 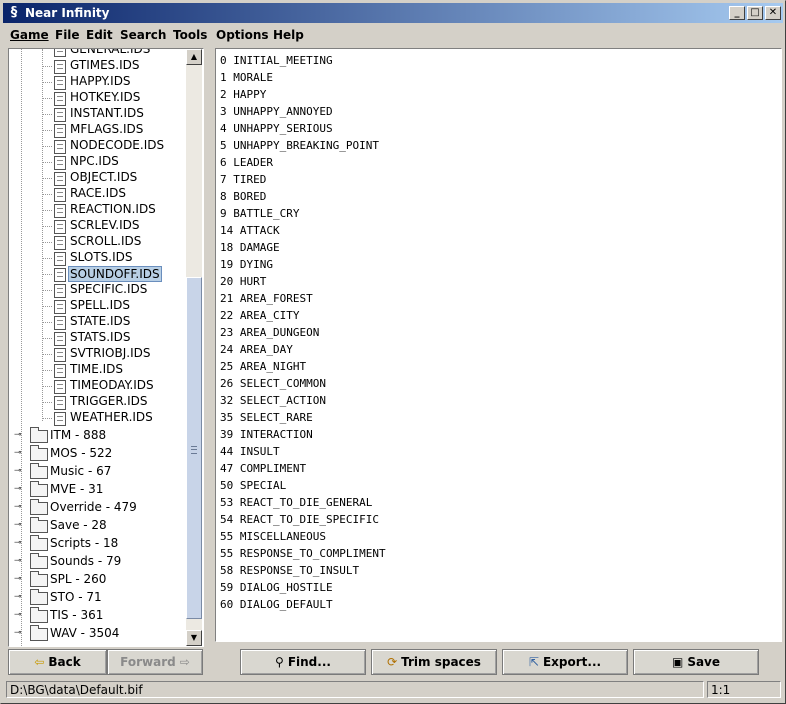 What do you see at coordinates (97, 507) in the screenshot?
I see `tree-folder-row: ⊸ Override - 479` at bounding box center [97, 507].